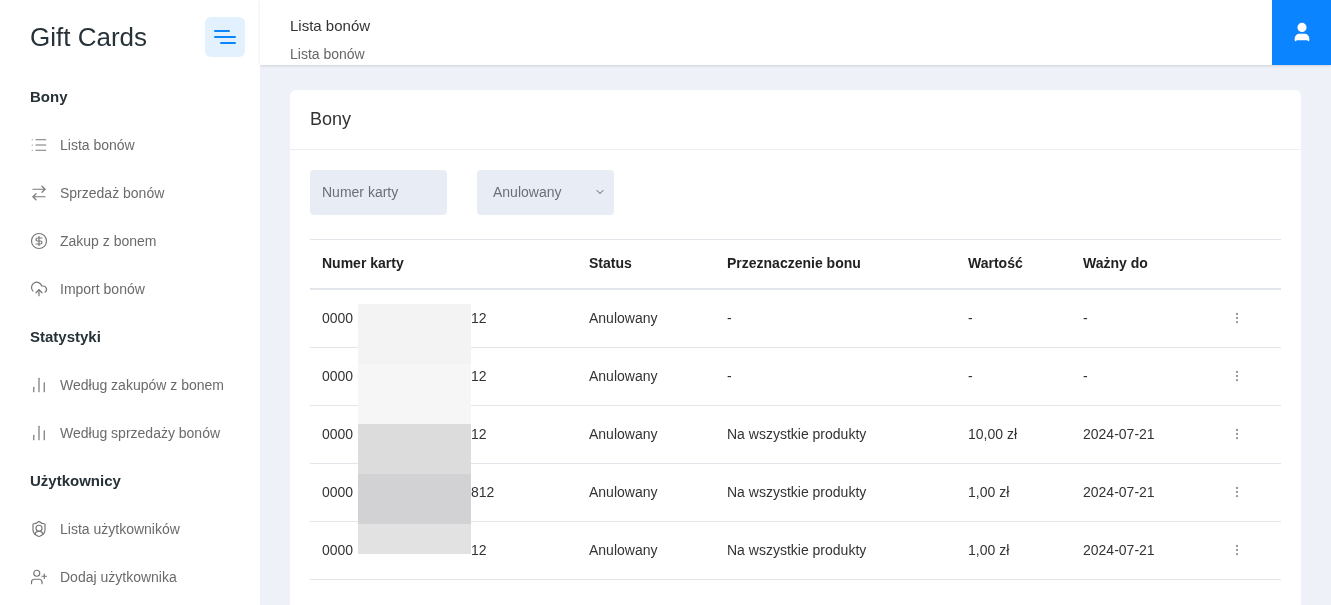 This screenshot has height=605, width=1331. What do you see at coordinates (39, 529) in the screenshot?
I see `shield-user-icon` at bounding box center [39, 529].